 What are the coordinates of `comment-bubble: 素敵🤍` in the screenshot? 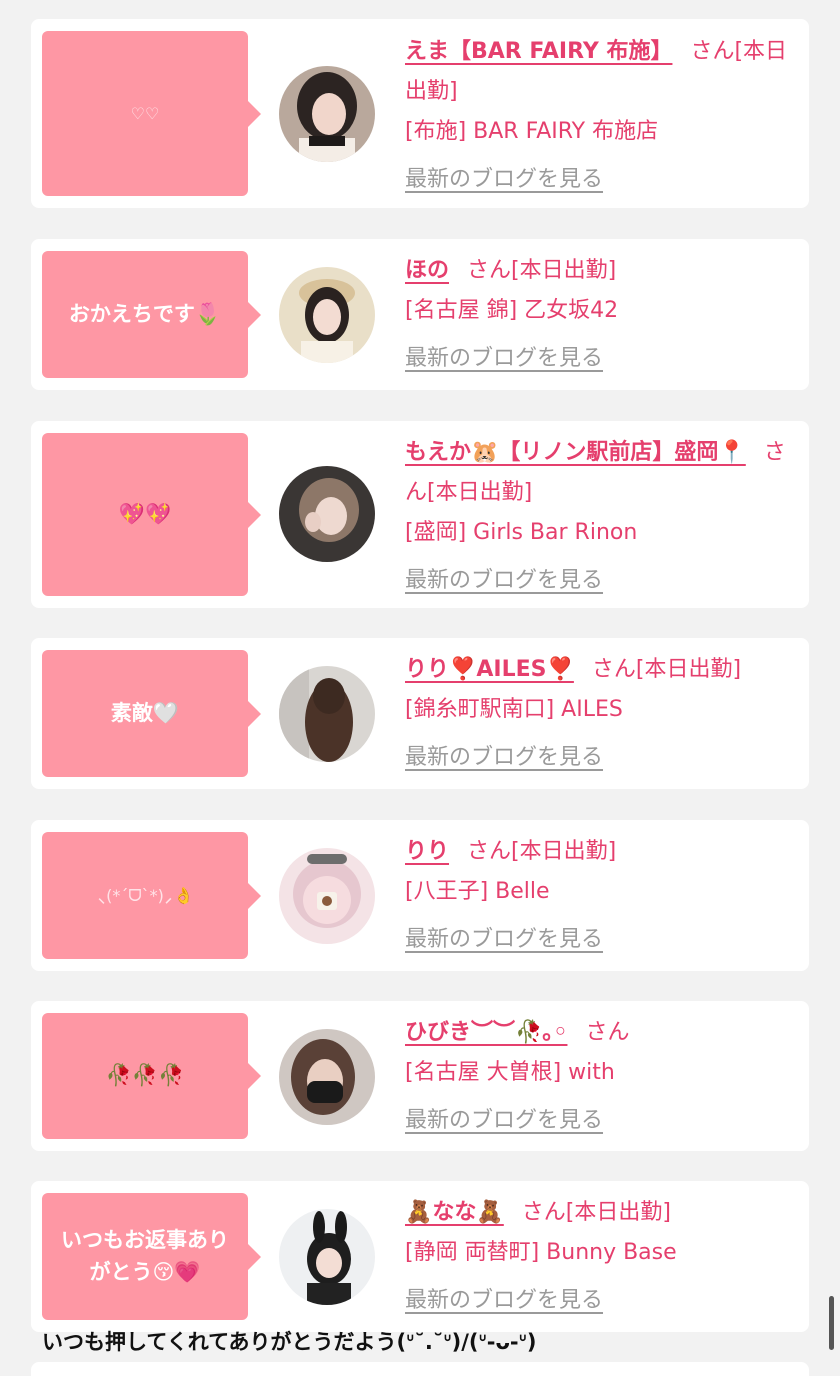 It's located at (151, 713).